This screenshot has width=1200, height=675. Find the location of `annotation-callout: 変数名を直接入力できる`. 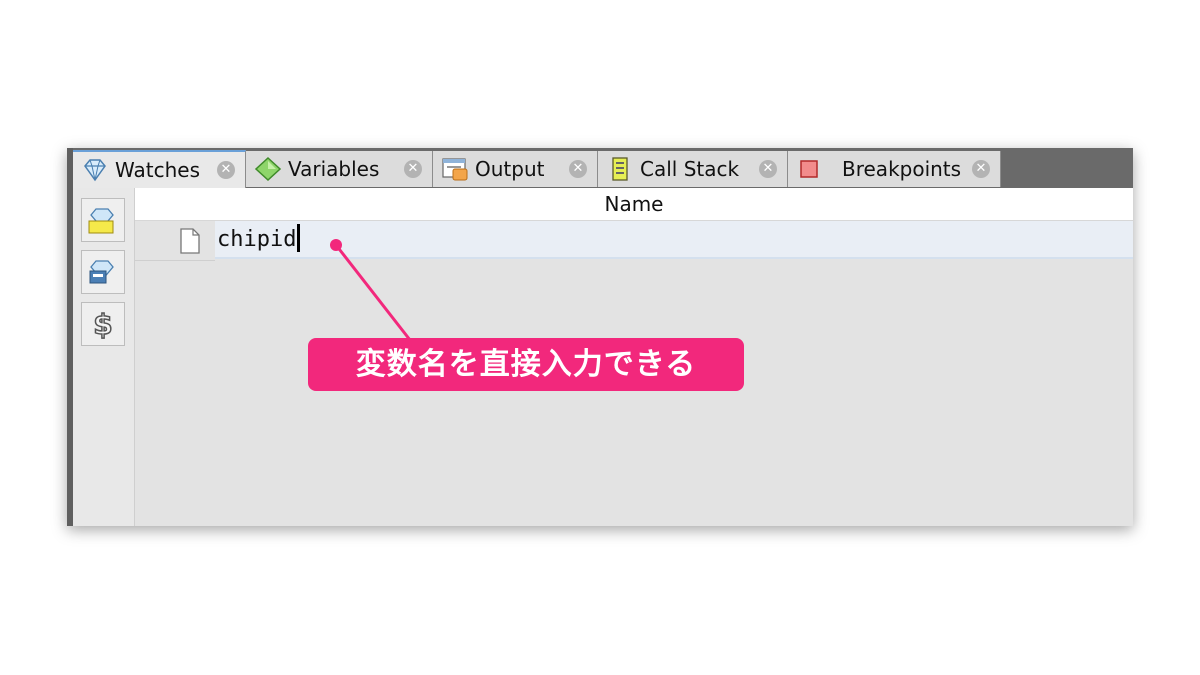

annotation-callout: 変数名を直接入力できる is located at coordinates (526, 364).